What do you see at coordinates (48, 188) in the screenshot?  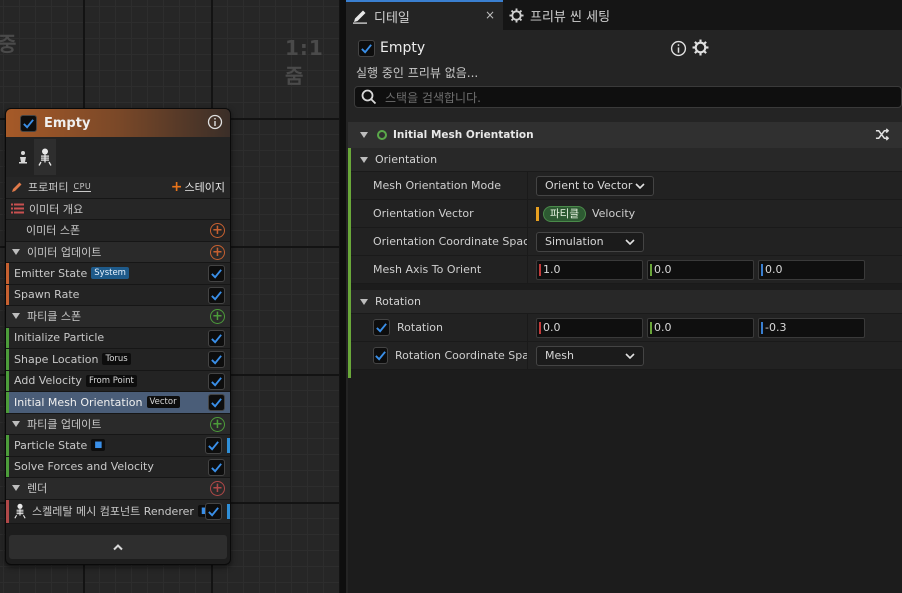 I see `properties-label: 프로퍼티` at bounding box center [48, 188].